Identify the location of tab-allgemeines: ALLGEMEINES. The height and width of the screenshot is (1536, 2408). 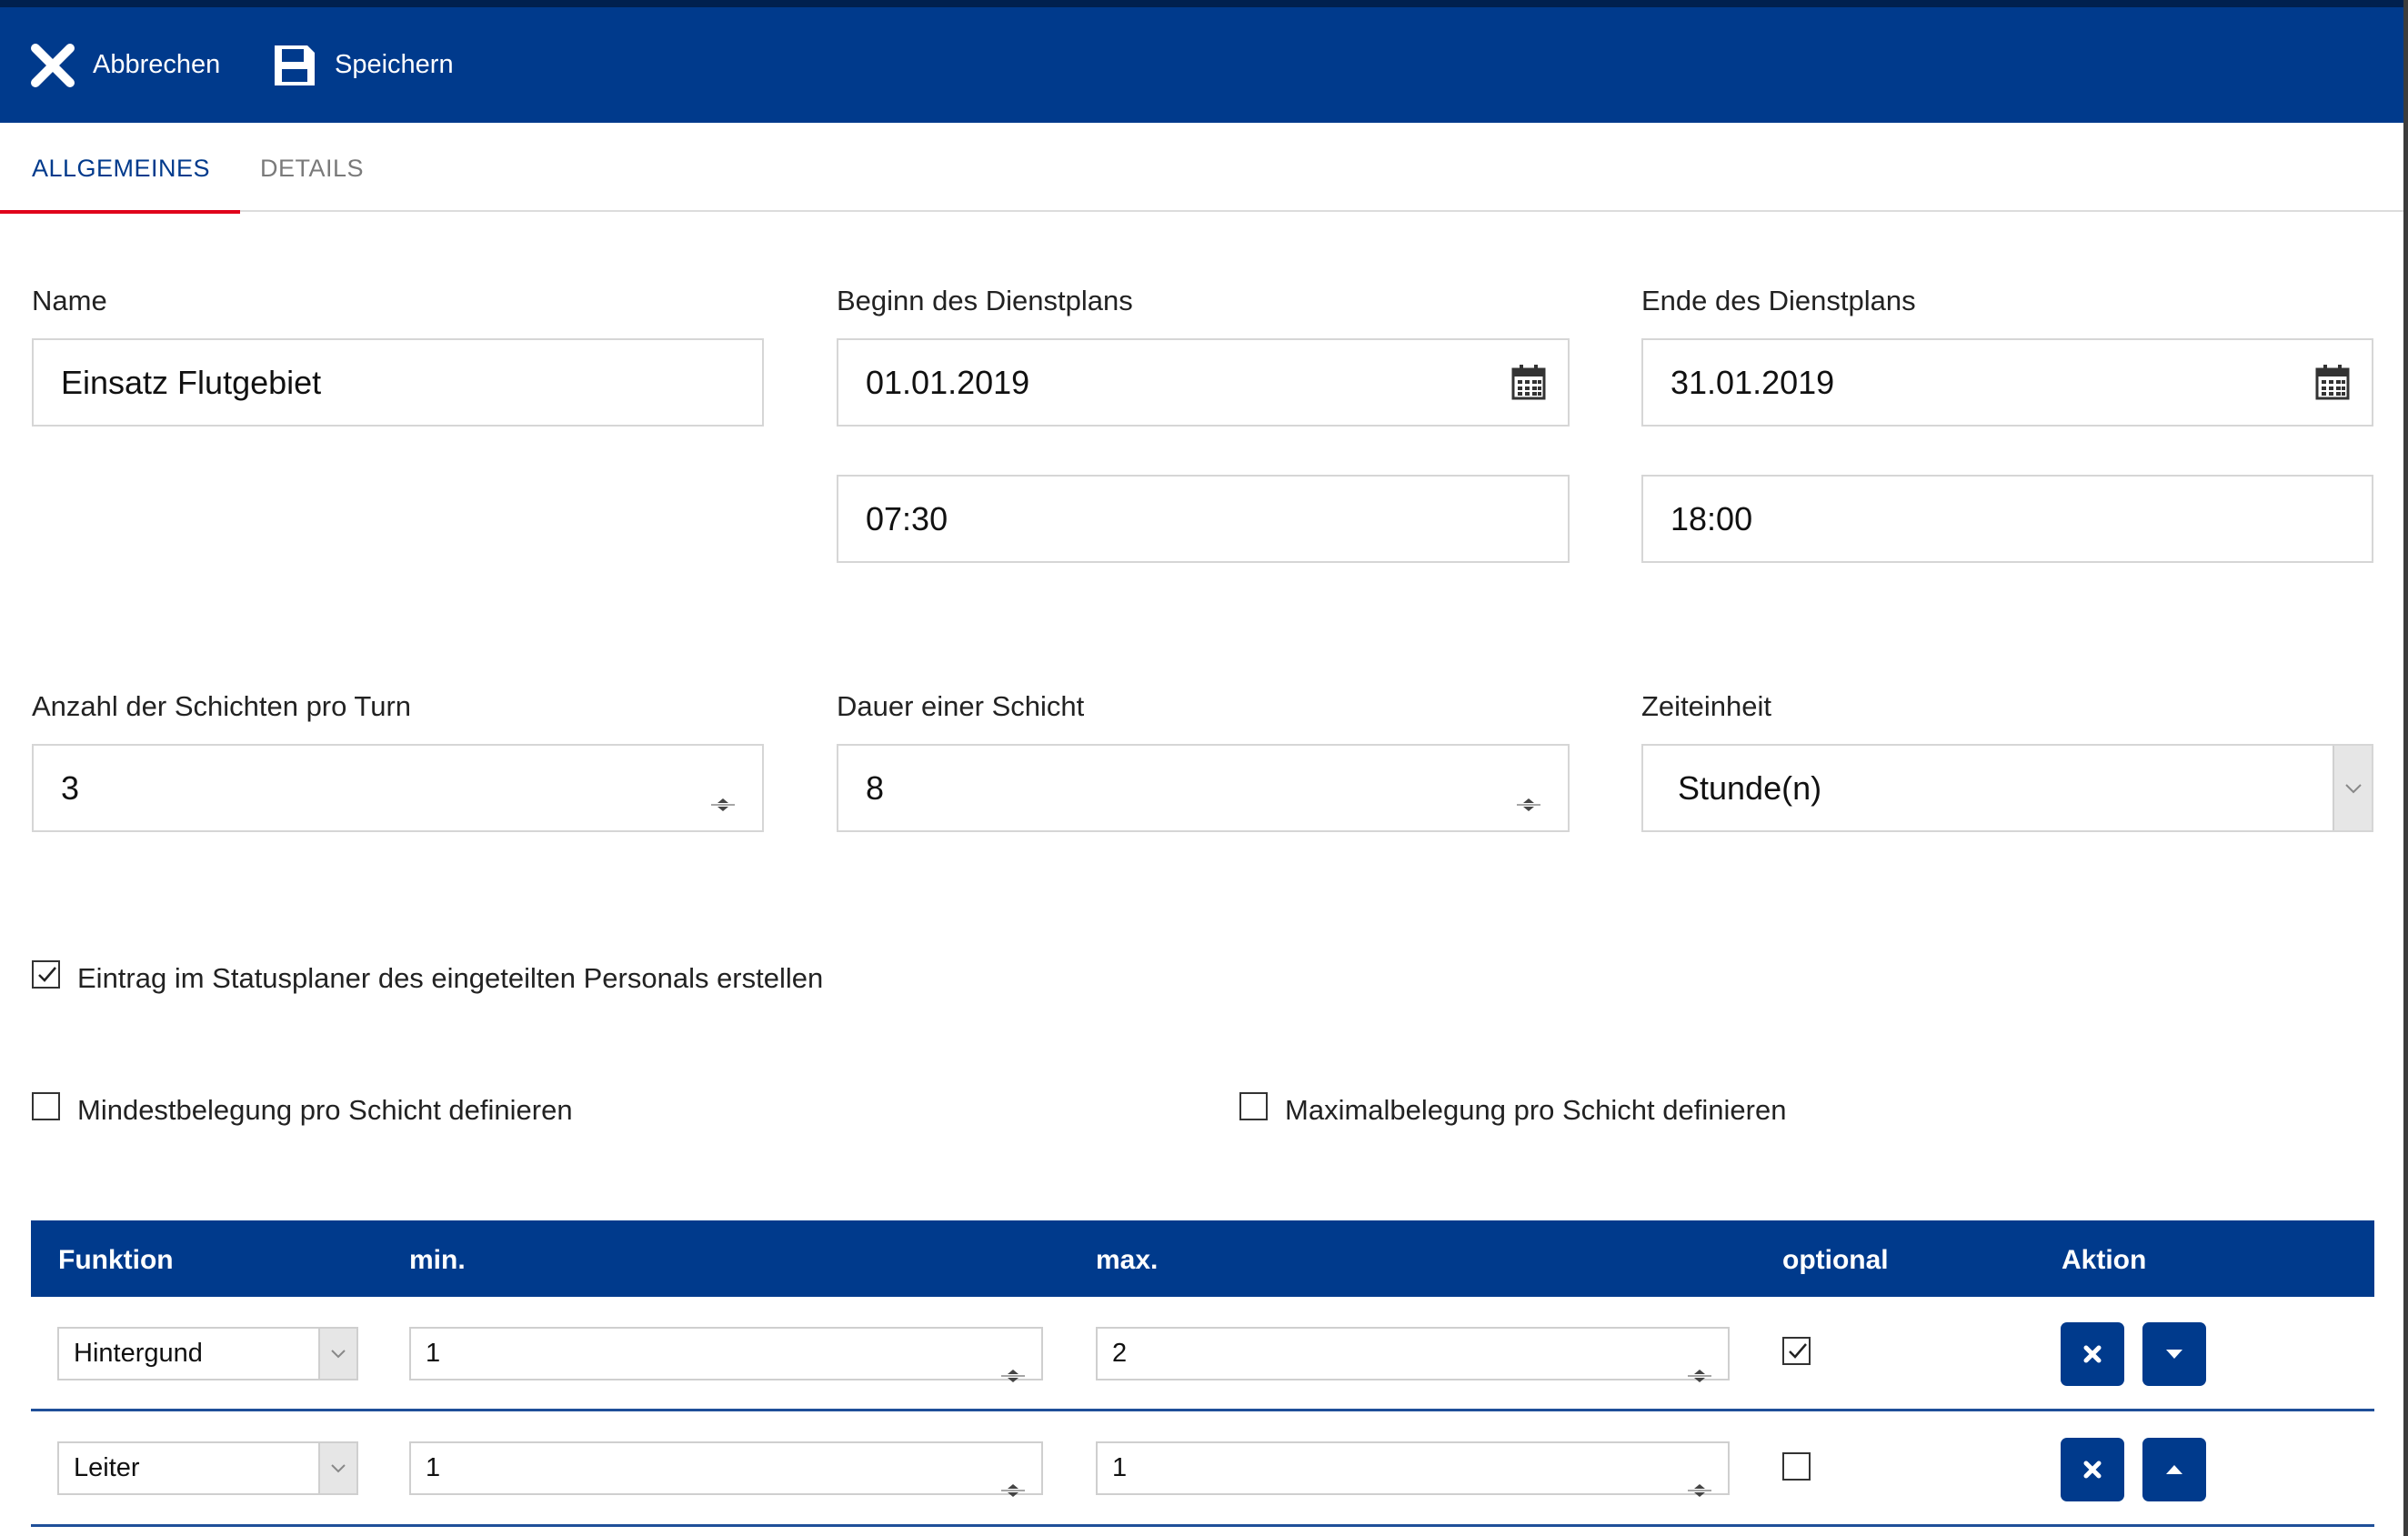
(120, 168).